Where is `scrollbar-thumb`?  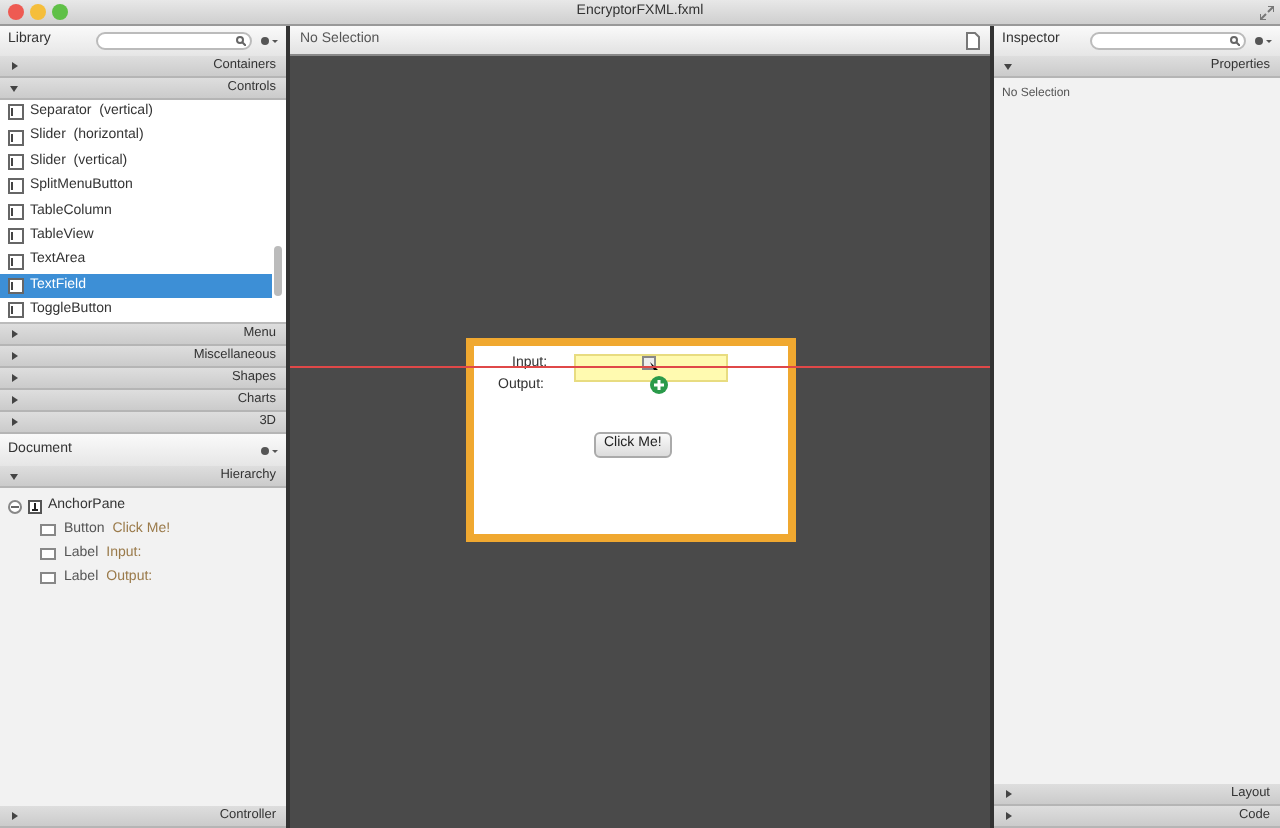
scrollbar-thumb is located at coordinates (278, 271).